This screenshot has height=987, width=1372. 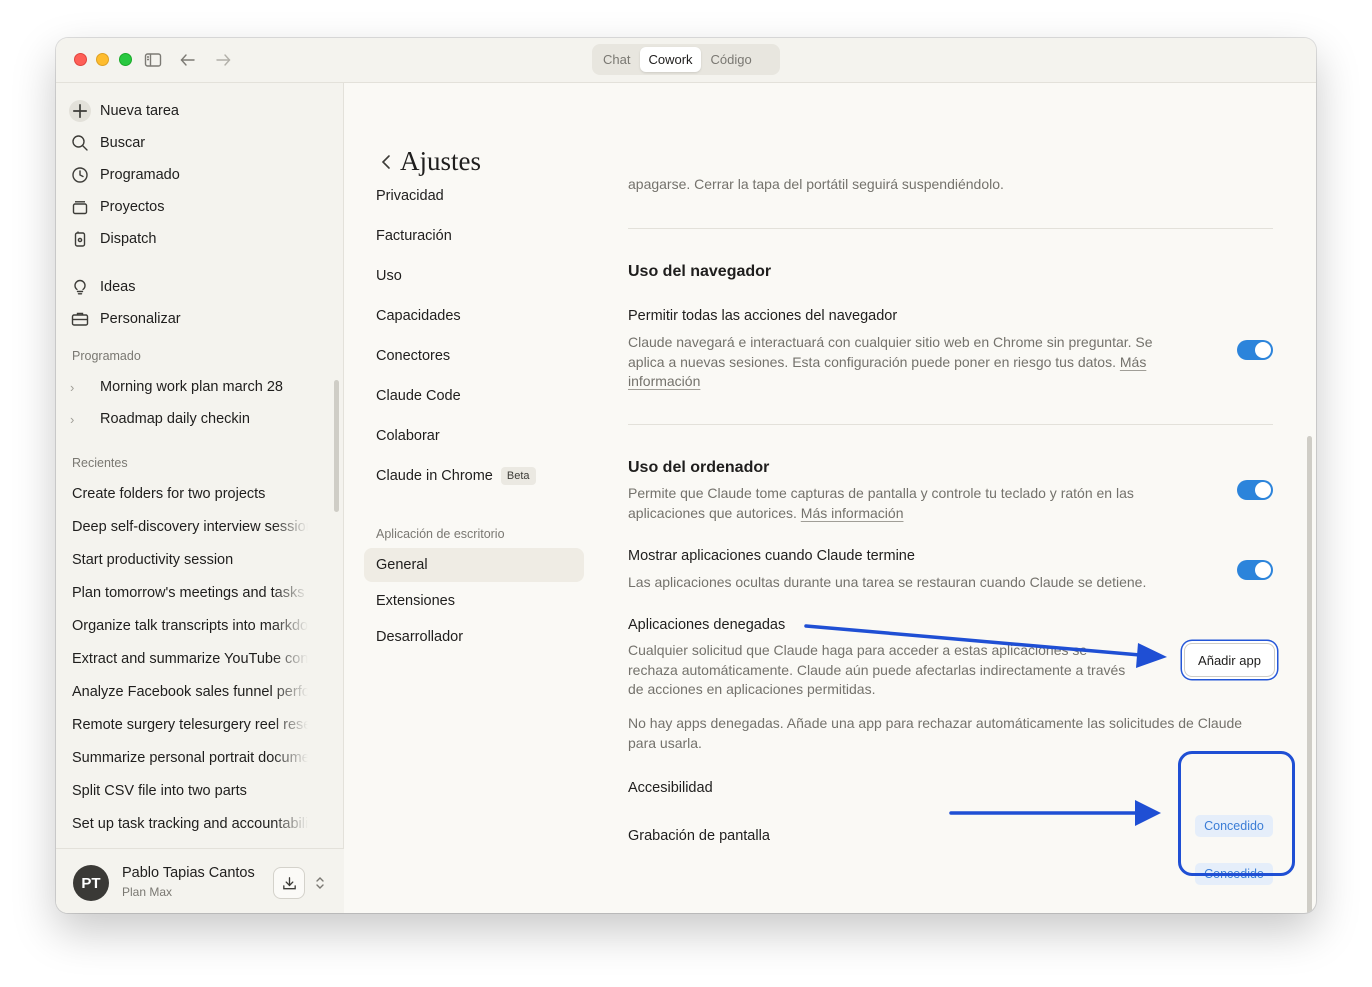 I want to click on sidebar-item-dispatch: Dispatch, so click(x=112, y=239).